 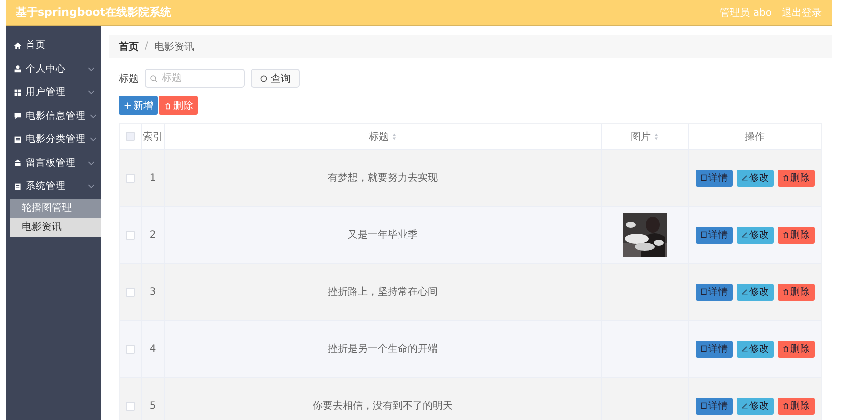 I want to click on submenu-item: 电影资讯, so click(x=55, y=227).